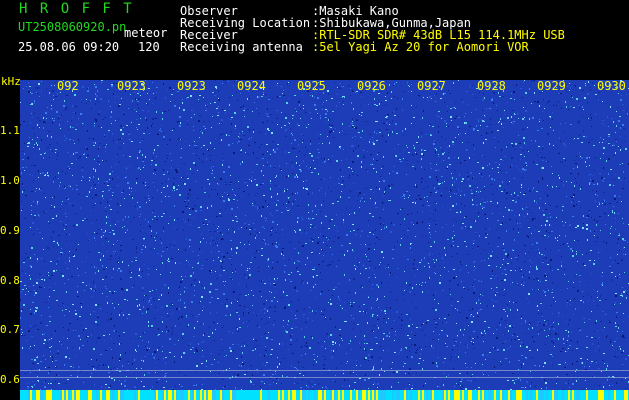  I want to click on x-tick-label: 0924, so click(251, 86).